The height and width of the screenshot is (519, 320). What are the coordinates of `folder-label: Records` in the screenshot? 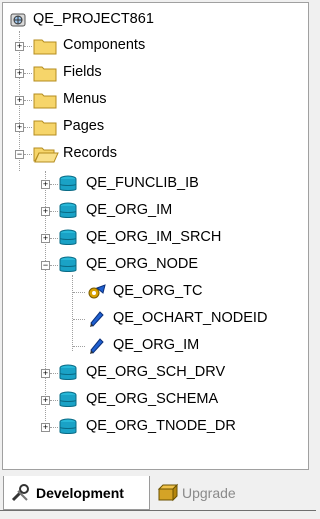 It's located at (90, 153).